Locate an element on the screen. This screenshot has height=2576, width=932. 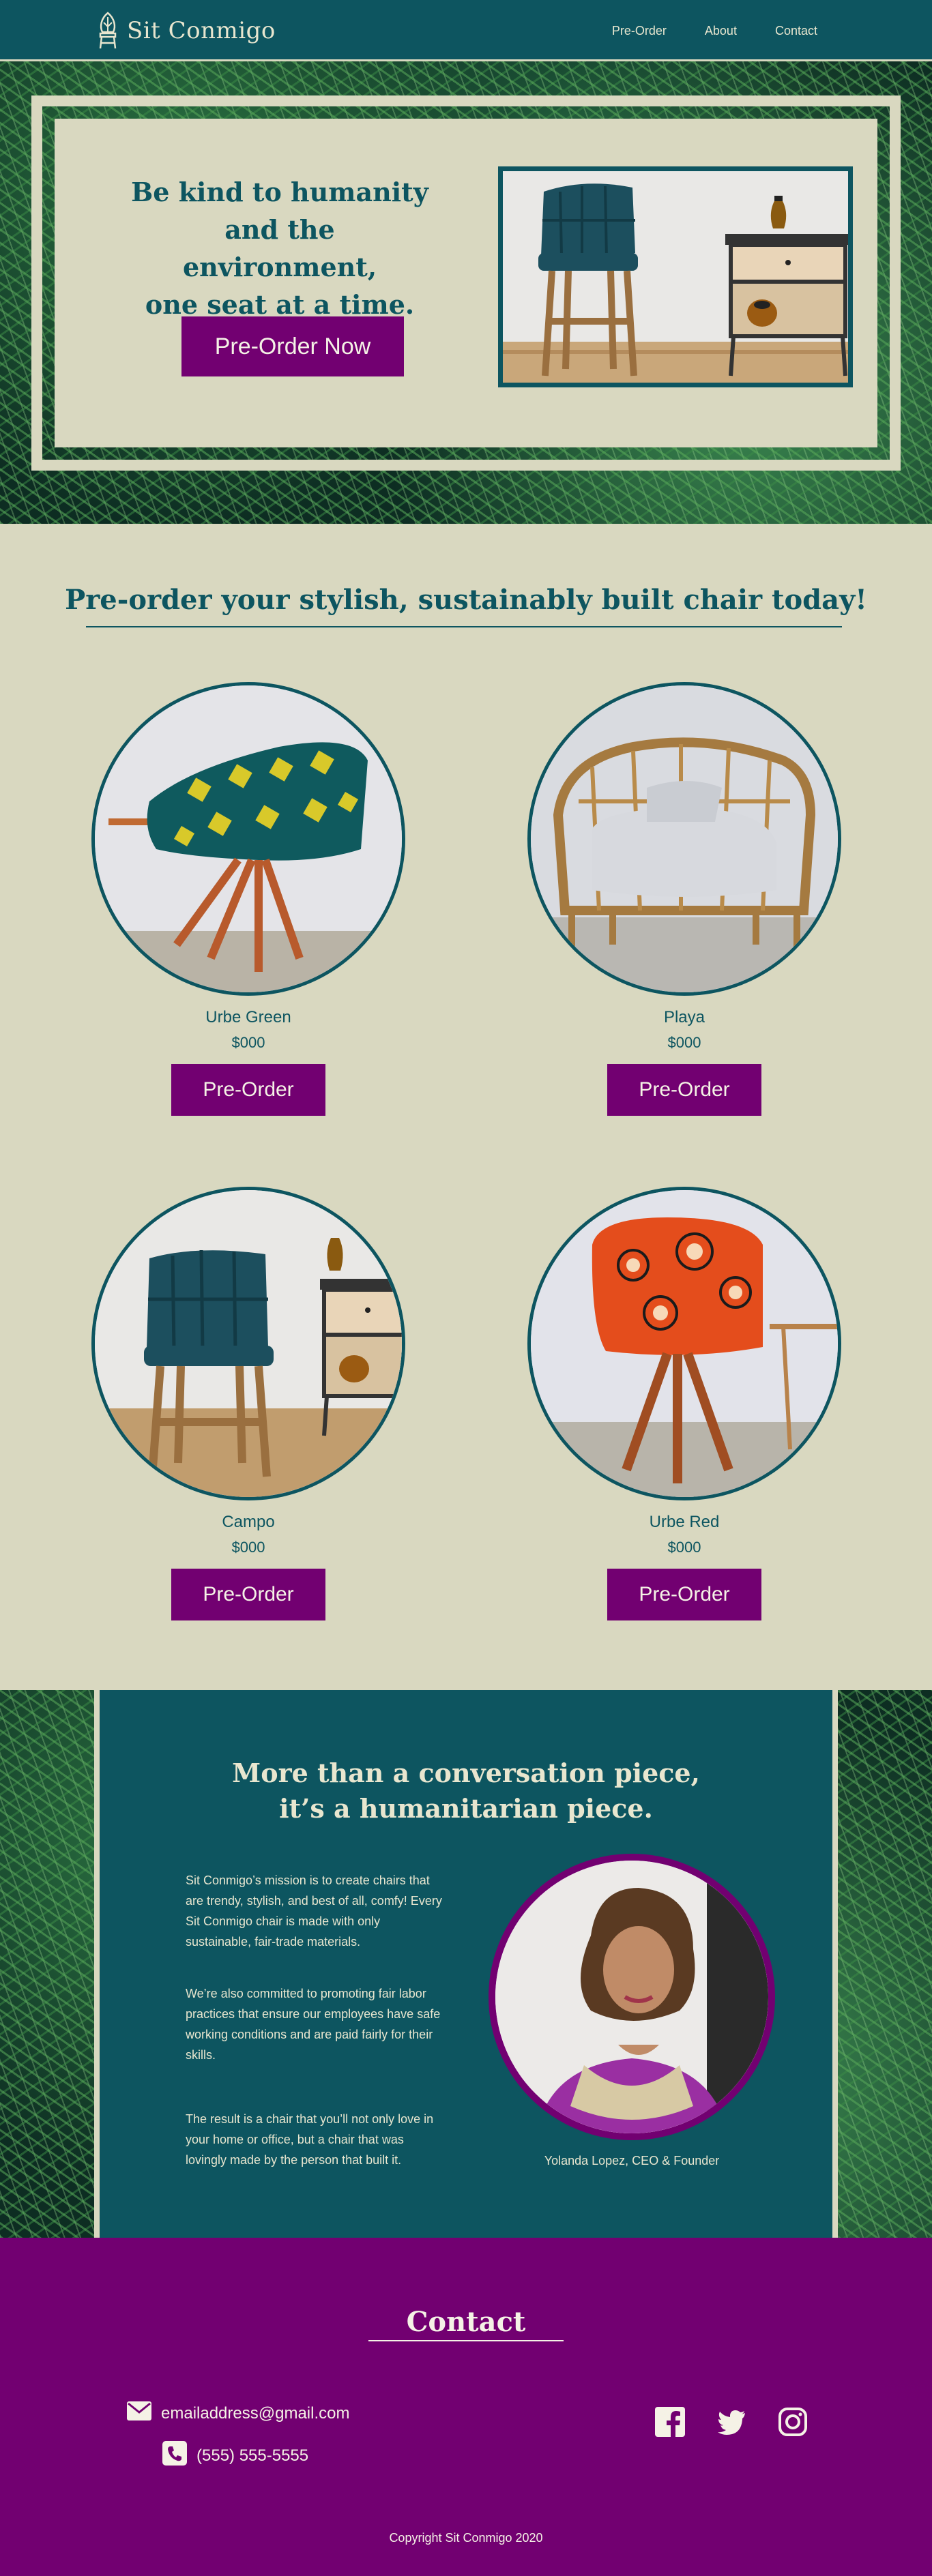
email-link: emailaddress@gmail.com is located at coordinates (238, 2413).